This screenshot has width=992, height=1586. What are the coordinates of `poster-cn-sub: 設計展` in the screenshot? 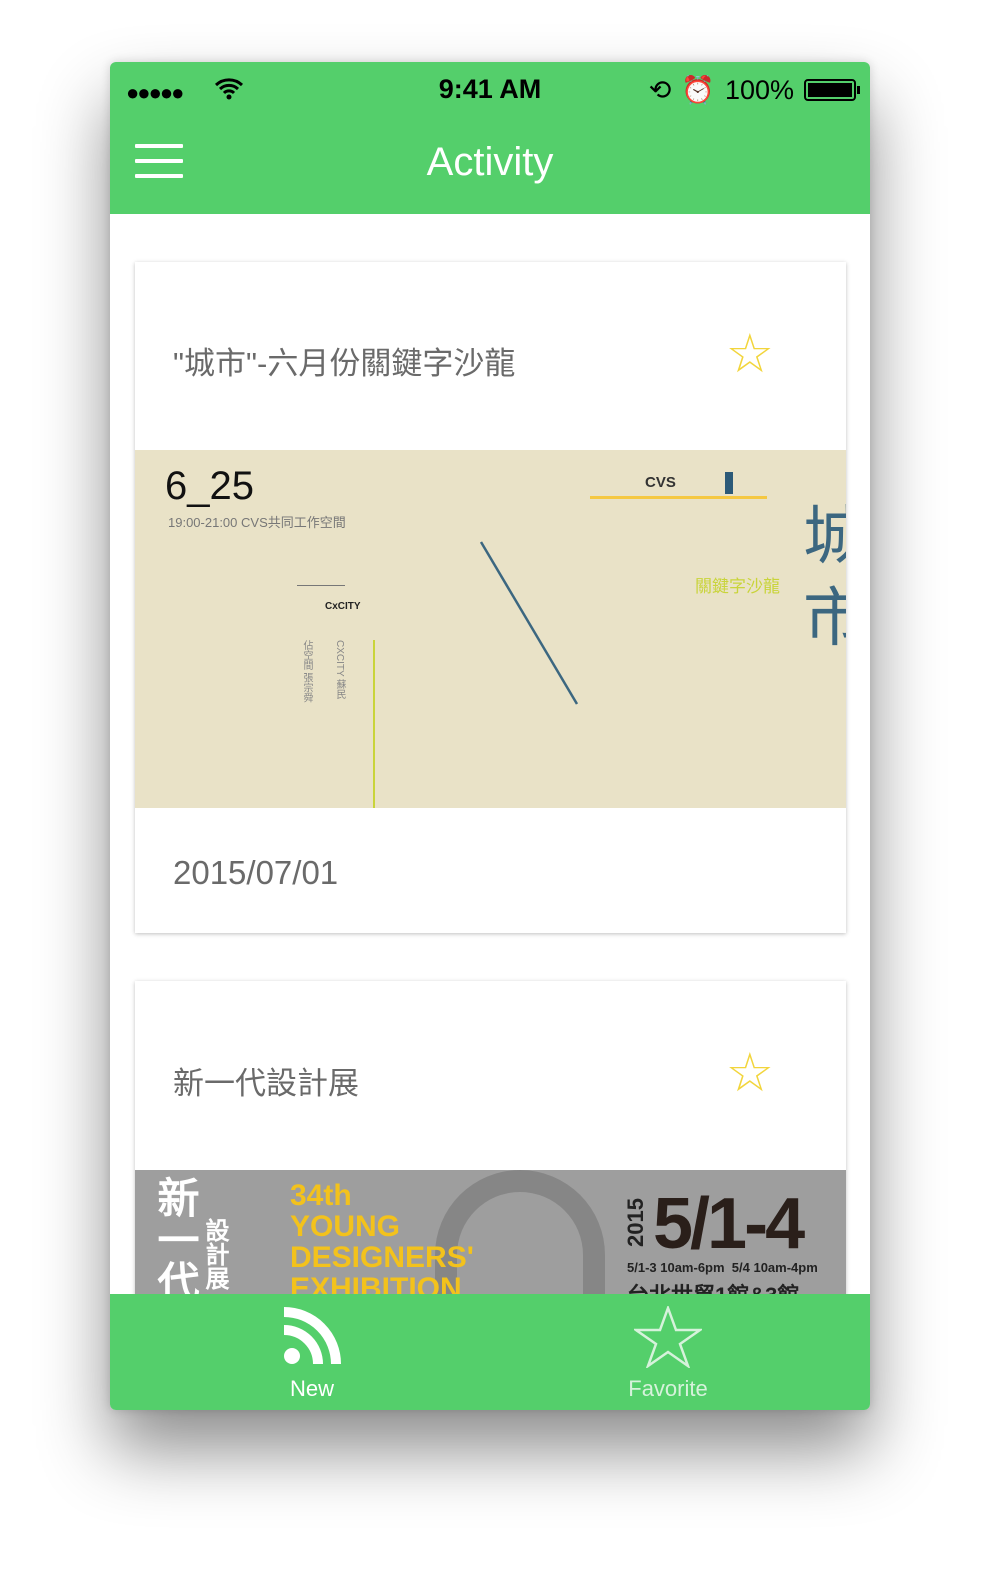 It's located at (214, 1254).